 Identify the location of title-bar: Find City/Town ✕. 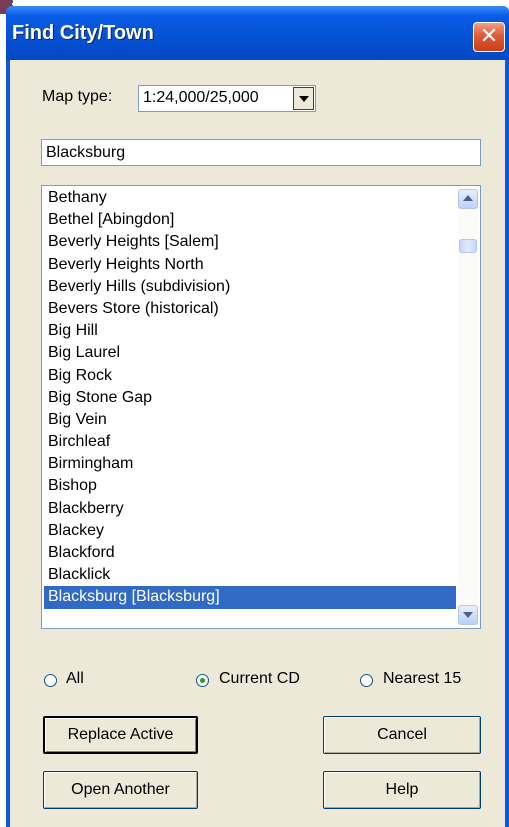
(257, 33).